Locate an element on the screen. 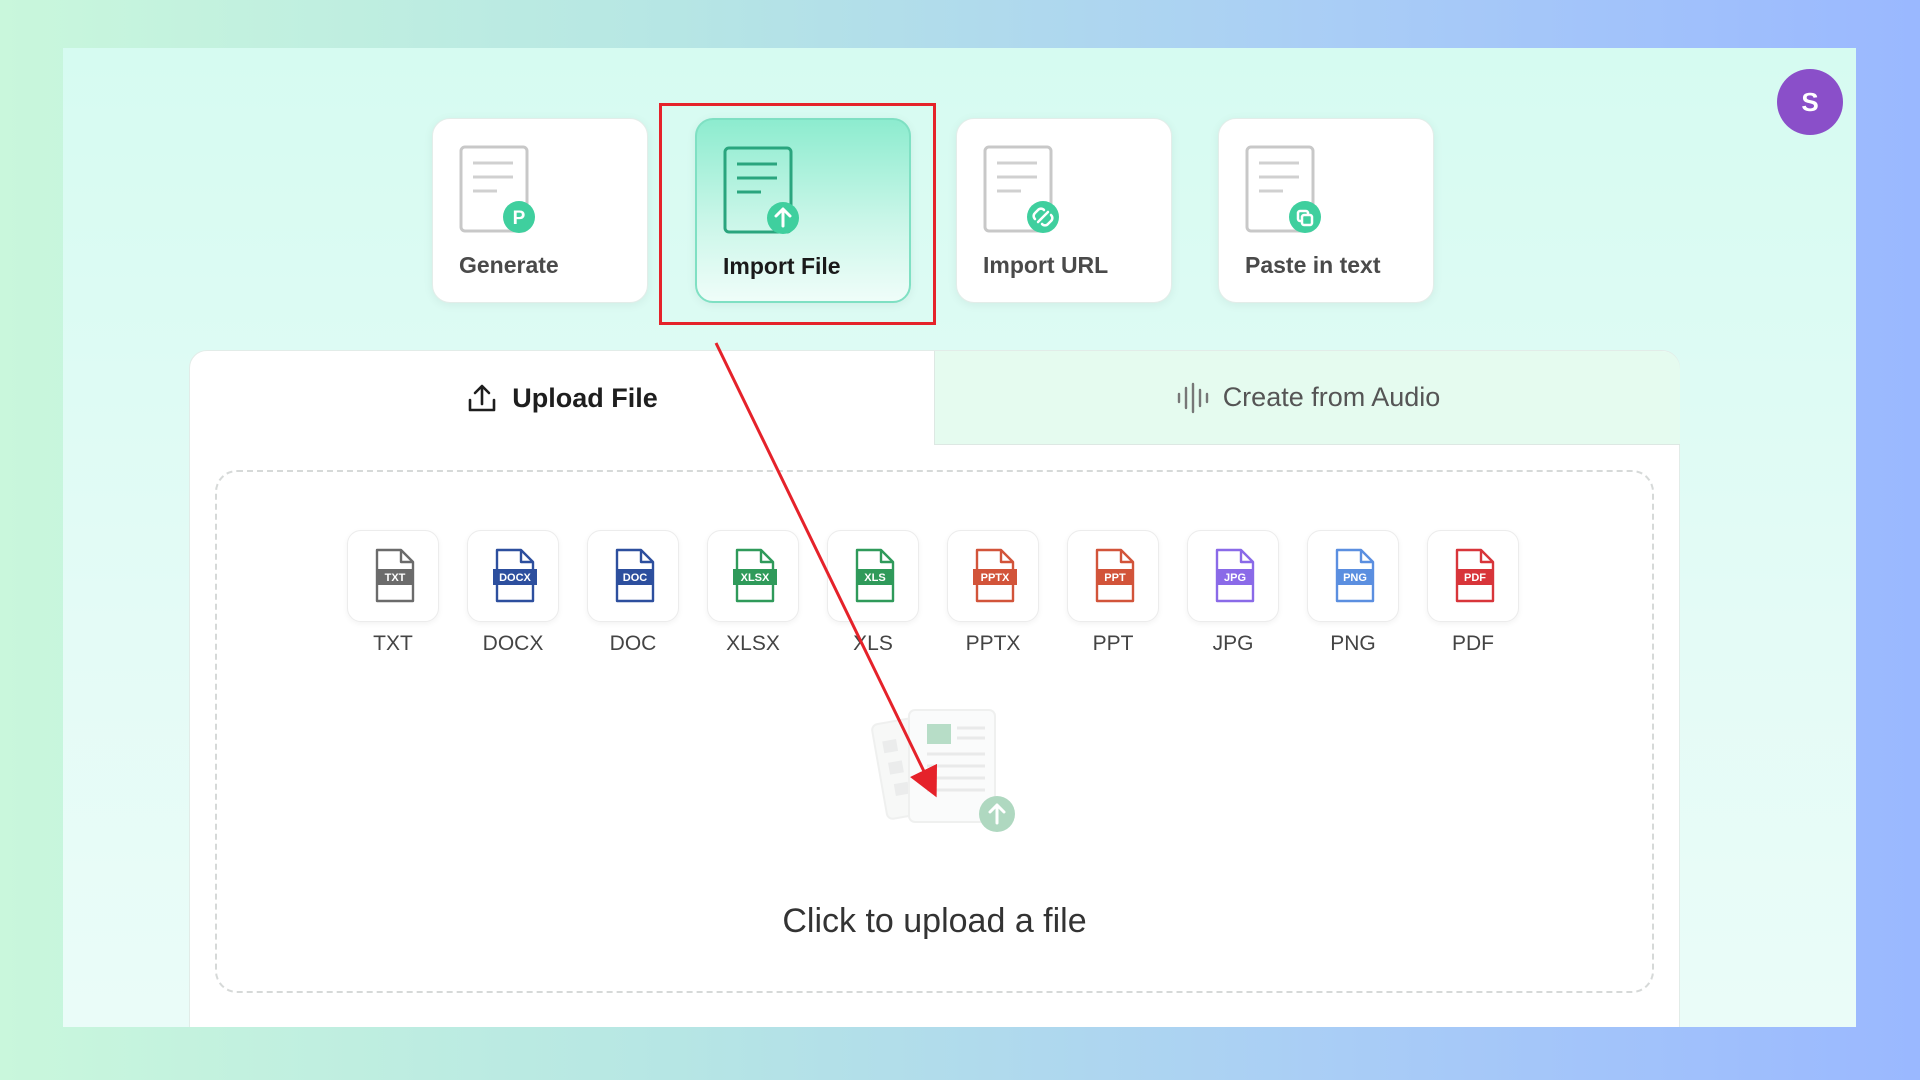 This screenshot has height=1080, width=1920. format-tile: PPTX is located at coordinates (993, 576).